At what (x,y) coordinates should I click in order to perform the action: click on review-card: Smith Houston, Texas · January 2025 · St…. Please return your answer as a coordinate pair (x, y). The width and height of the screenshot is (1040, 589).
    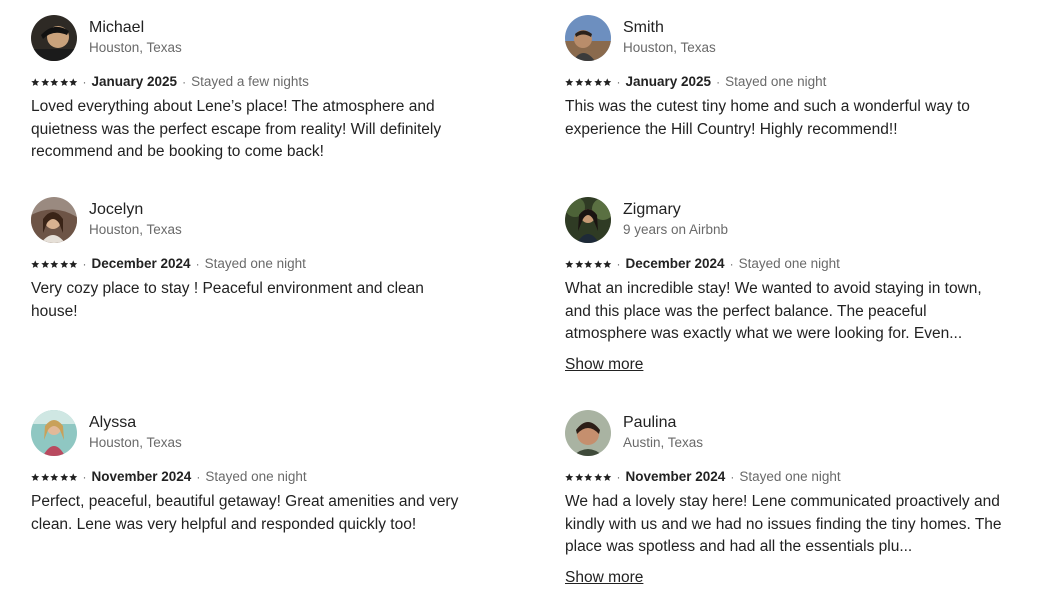
    Looking at the image, I should click on (785, 78).